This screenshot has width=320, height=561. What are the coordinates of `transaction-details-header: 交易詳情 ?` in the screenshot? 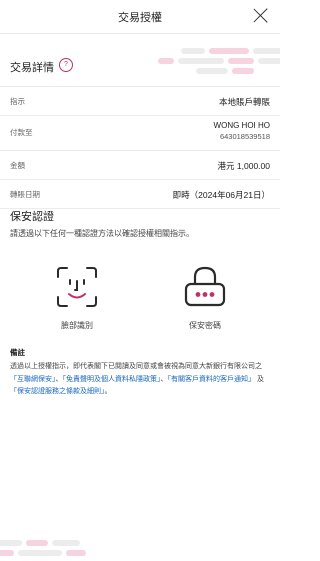 It's located at (140, 60).